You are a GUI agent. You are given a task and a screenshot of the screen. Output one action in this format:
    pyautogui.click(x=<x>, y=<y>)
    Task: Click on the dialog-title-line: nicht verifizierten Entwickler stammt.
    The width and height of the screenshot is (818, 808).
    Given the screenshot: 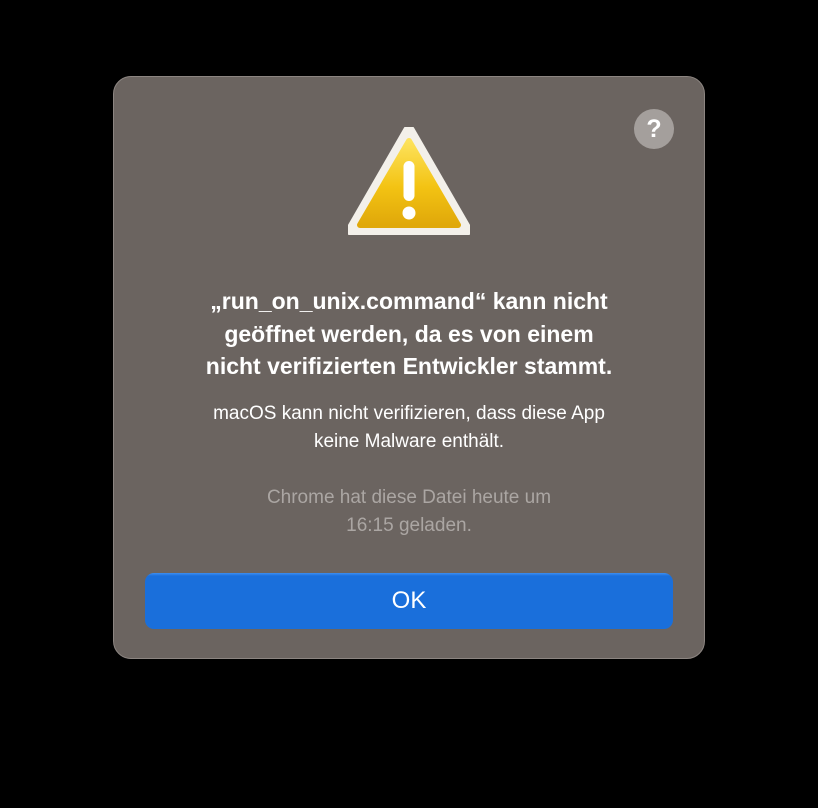 What is the action you would take?
    pyautogui.click(x=409, y=366)
    